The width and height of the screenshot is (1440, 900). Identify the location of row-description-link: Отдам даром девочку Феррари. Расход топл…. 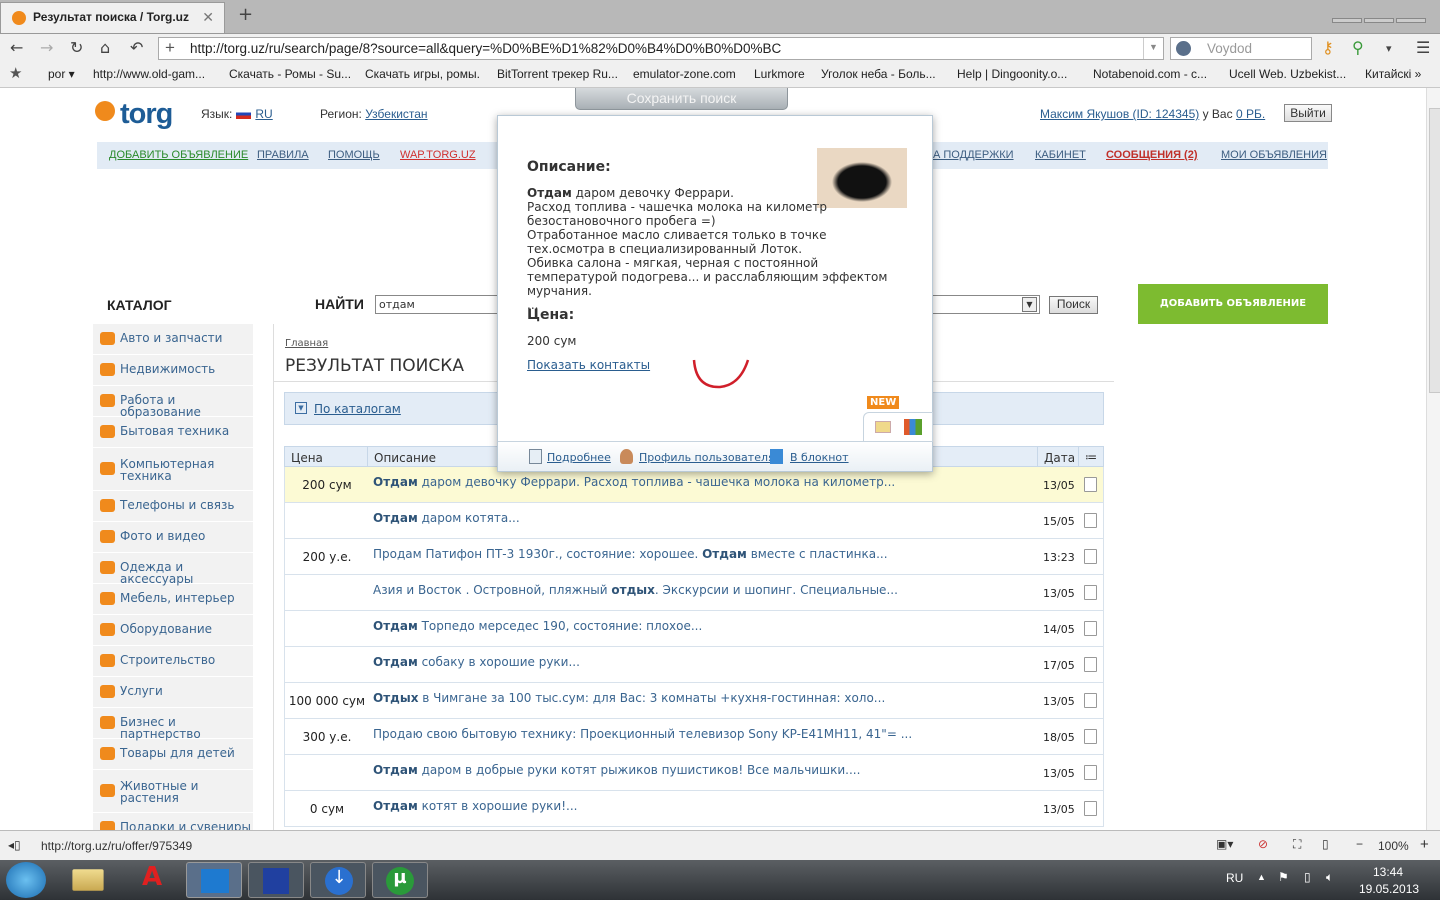
(634, 482).